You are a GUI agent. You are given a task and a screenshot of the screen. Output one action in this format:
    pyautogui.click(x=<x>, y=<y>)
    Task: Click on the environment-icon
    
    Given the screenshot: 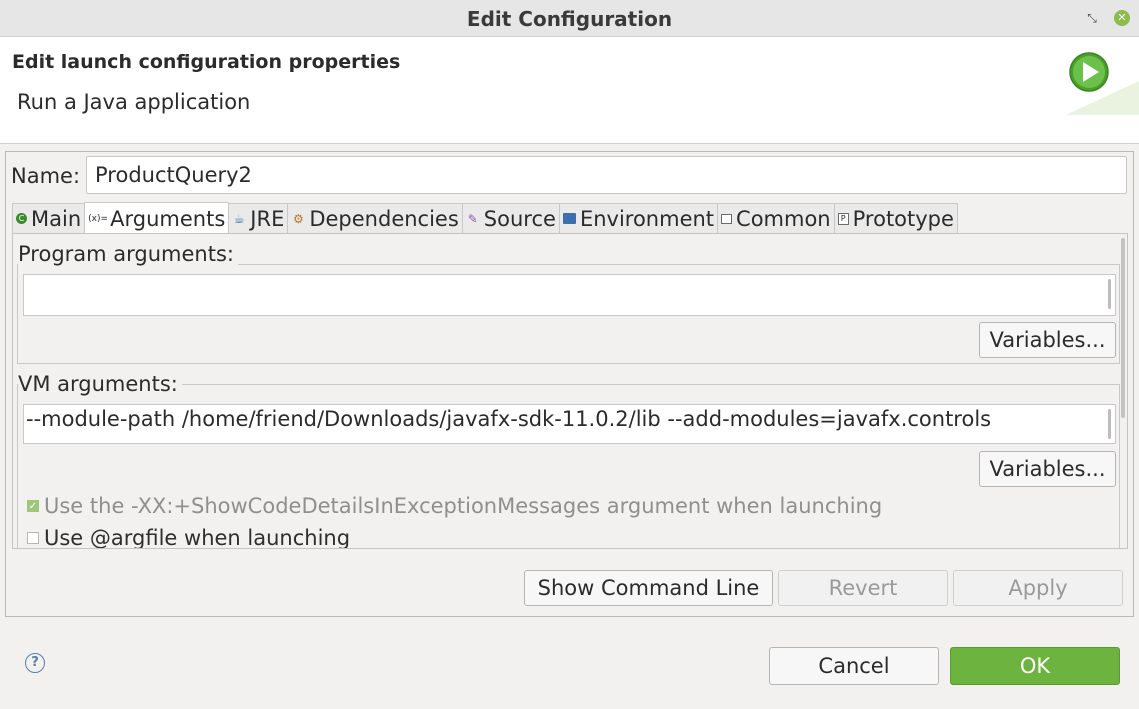 What is the action you would take?
    pyautogui.click(x=569, y=218)
    